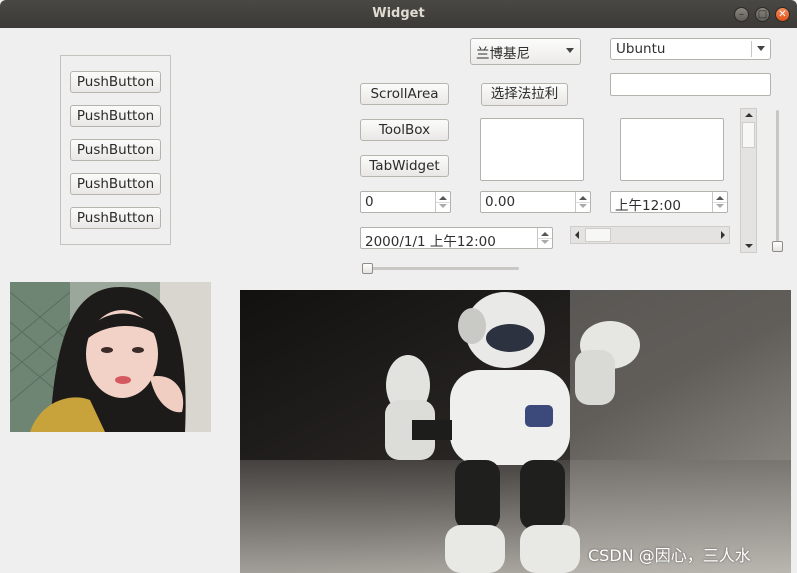  Describe the element at coordinates (405, 202) in the screenshot. I see `int-spin-box: 0` at that location.